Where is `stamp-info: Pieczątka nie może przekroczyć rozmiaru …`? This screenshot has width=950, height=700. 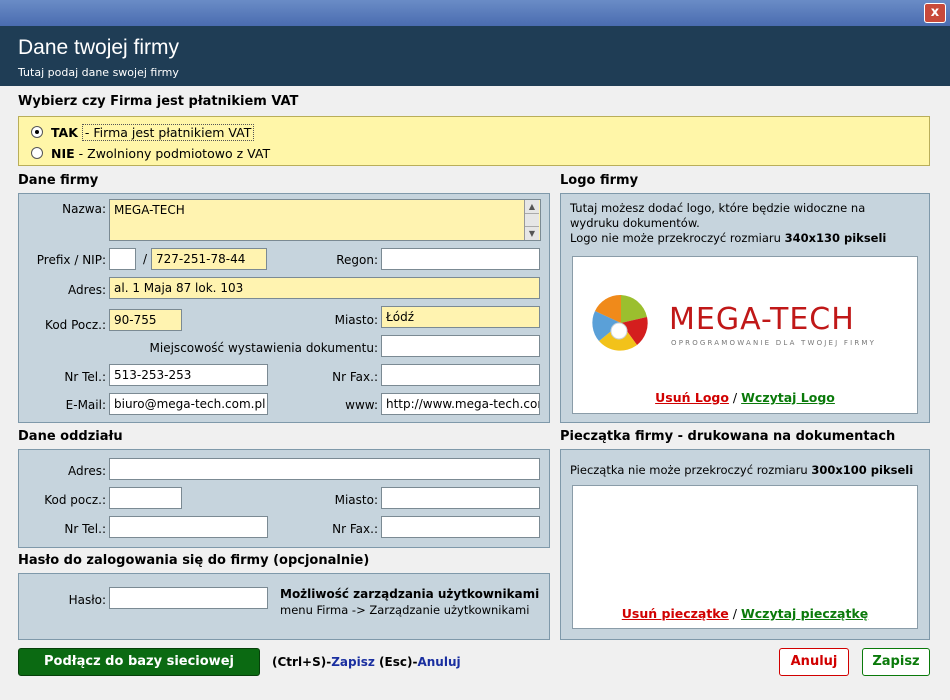 stamp-info: Pieczątka nie może przekroczyć rozmiaru … is located at coordinates (741, 470).